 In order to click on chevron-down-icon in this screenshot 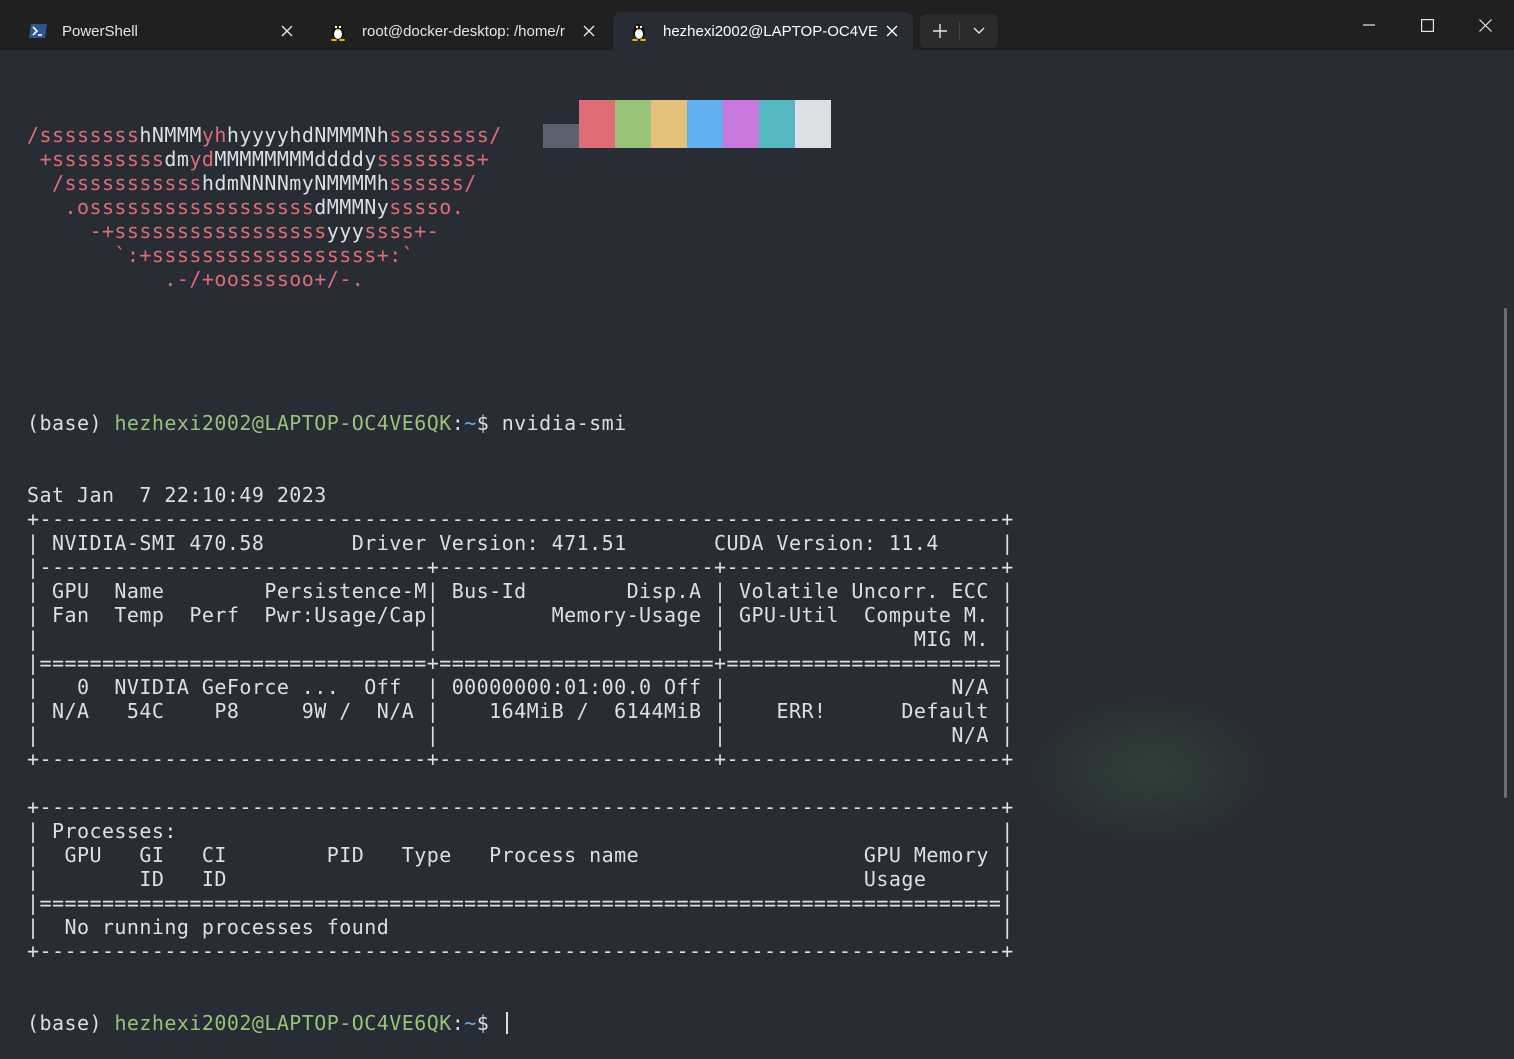, I will do `click(978, 30)`.